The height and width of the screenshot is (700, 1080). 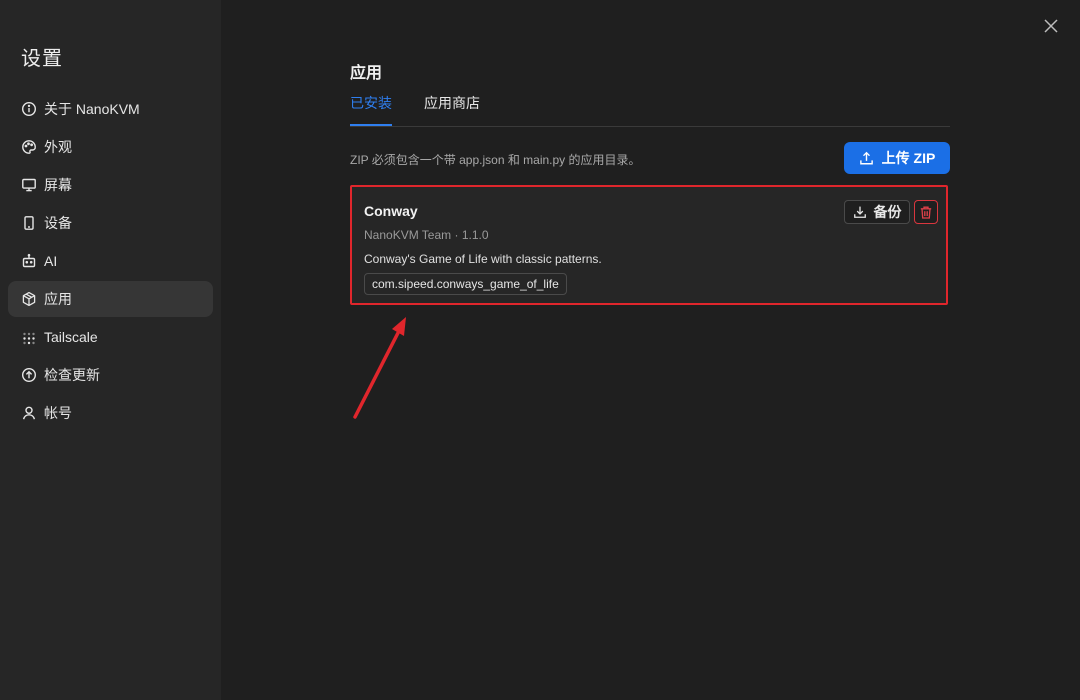 What do you see at coordinates (371, 109) in the screenshot?
I see `tab-installed: 已安装` at bounding box center [371, 109].